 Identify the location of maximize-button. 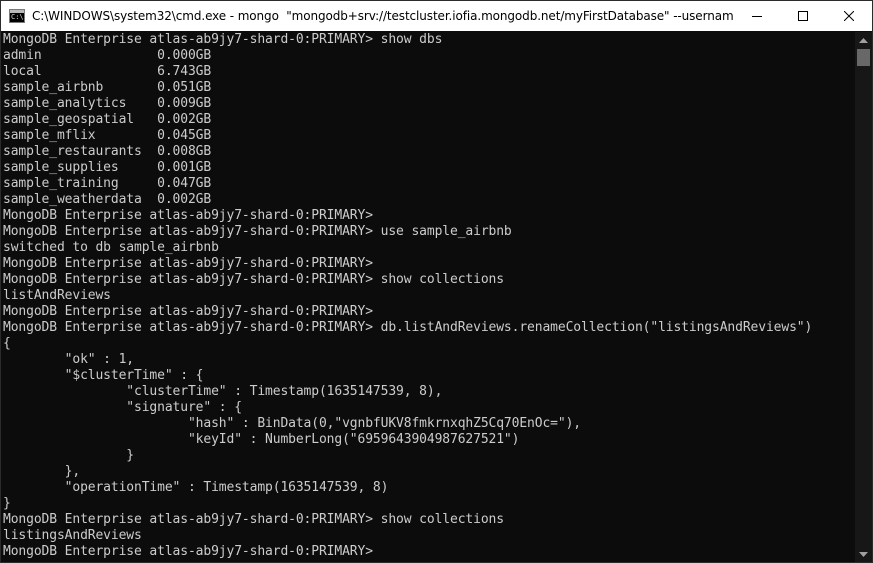
(803, 16).